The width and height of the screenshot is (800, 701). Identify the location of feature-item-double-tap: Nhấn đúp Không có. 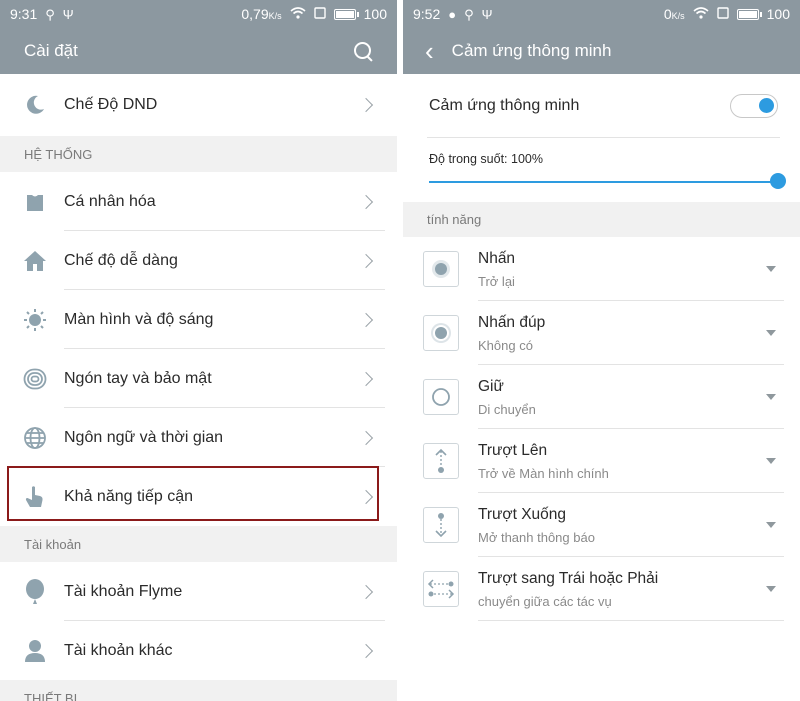
(601, 333).